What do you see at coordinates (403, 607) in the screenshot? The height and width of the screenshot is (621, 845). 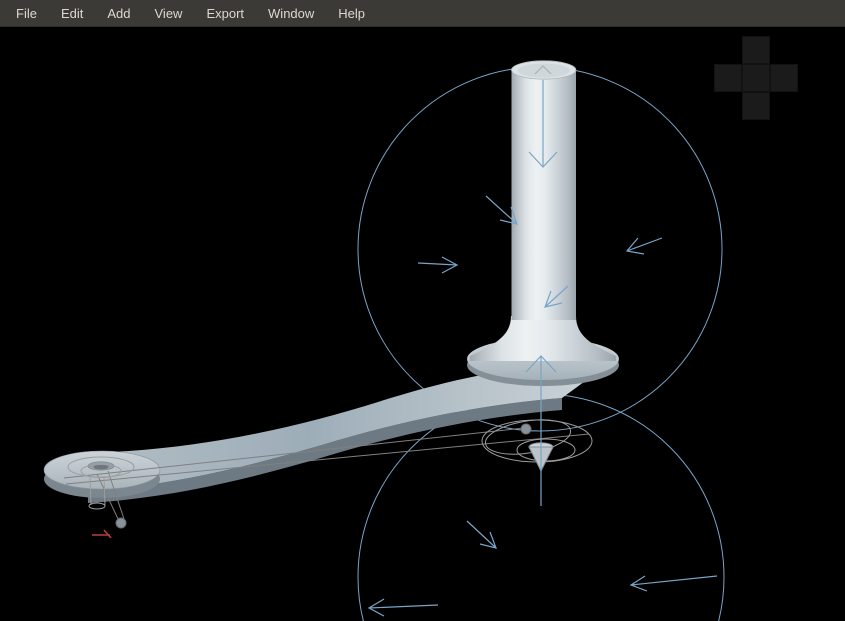 I see `force-arrow-left-lower` at bounding box center [403, 607].